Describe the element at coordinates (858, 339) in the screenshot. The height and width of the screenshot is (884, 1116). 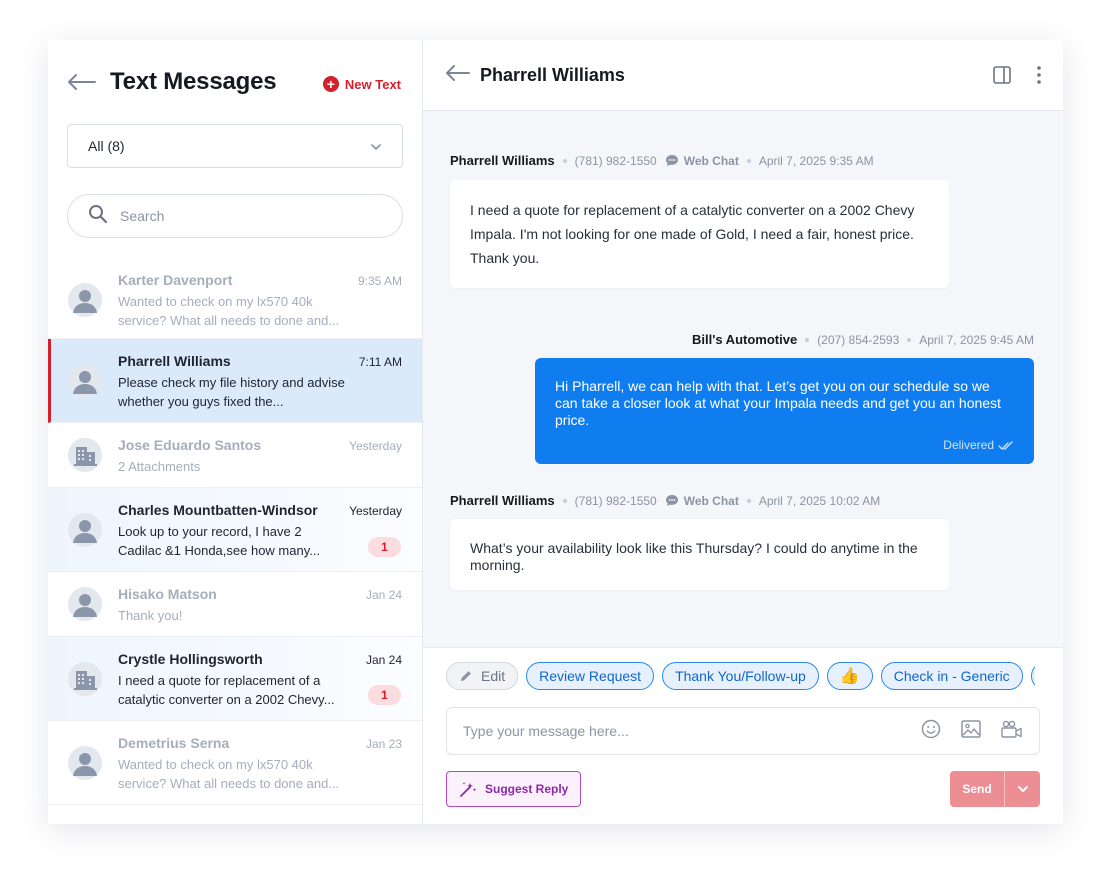
I see `sender-phone: (207) 854-2593` at that location.